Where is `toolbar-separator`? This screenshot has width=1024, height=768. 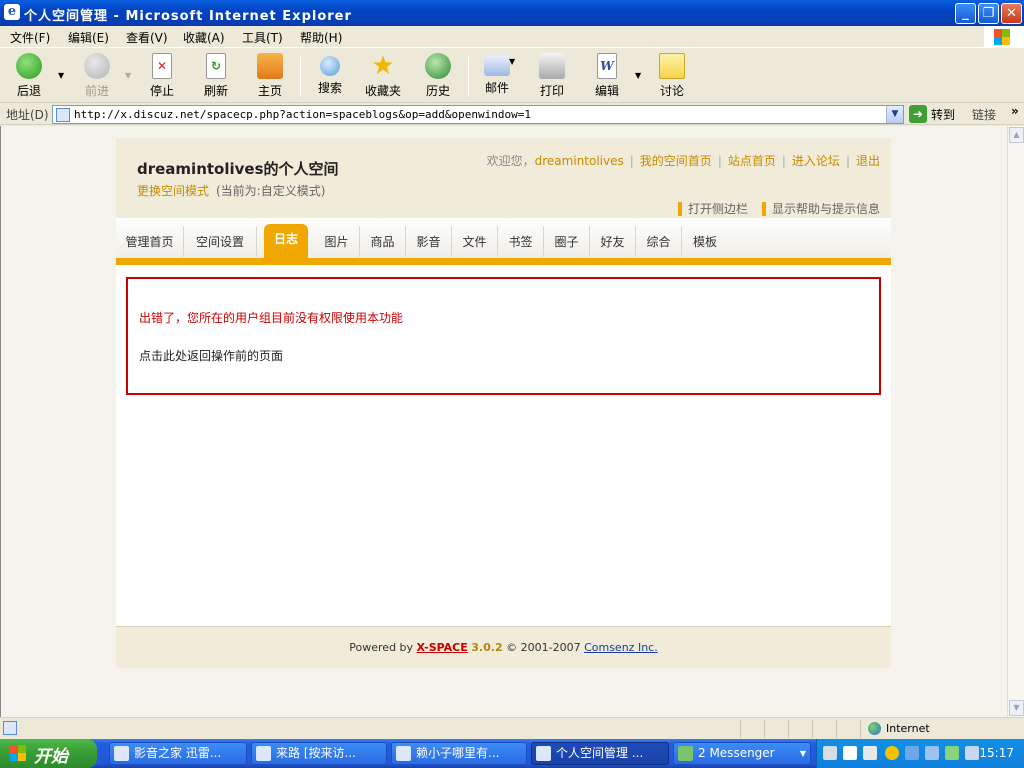
toolbar-separator is located at coordinates (468, 76).